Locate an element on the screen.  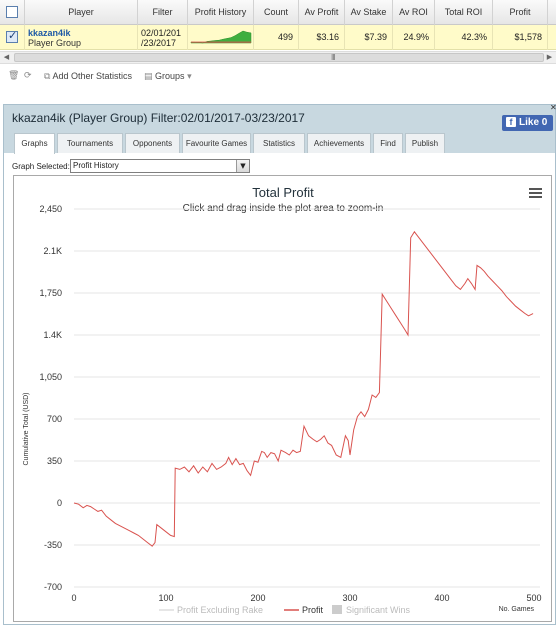
y-tick-label: 350 is located at coordinates (54, 461).